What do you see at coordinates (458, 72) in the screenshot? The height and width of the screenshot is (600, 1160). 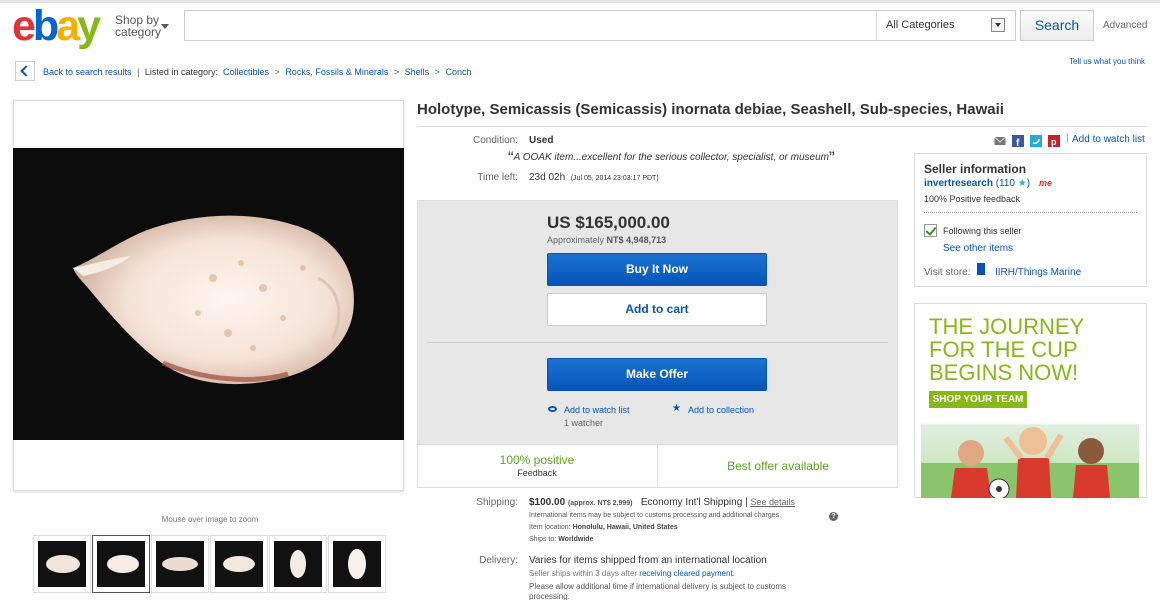 I see `breadcrumb-conch: Conch` at bounding box center [458, 72].